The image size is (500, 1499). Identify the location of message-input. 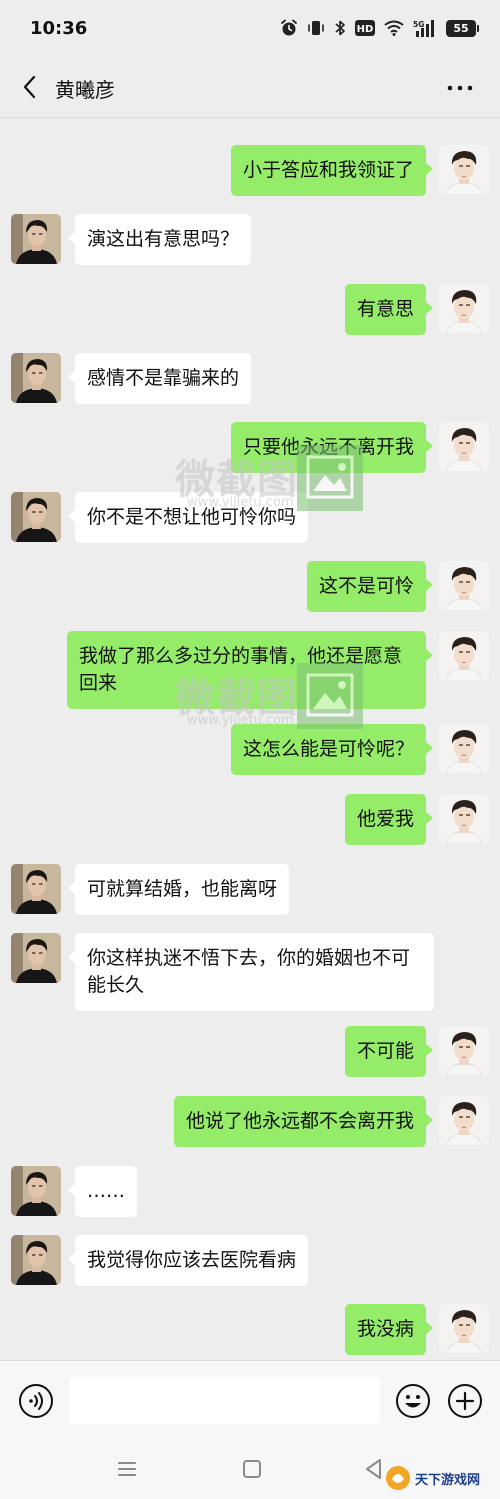
(224, 1400).